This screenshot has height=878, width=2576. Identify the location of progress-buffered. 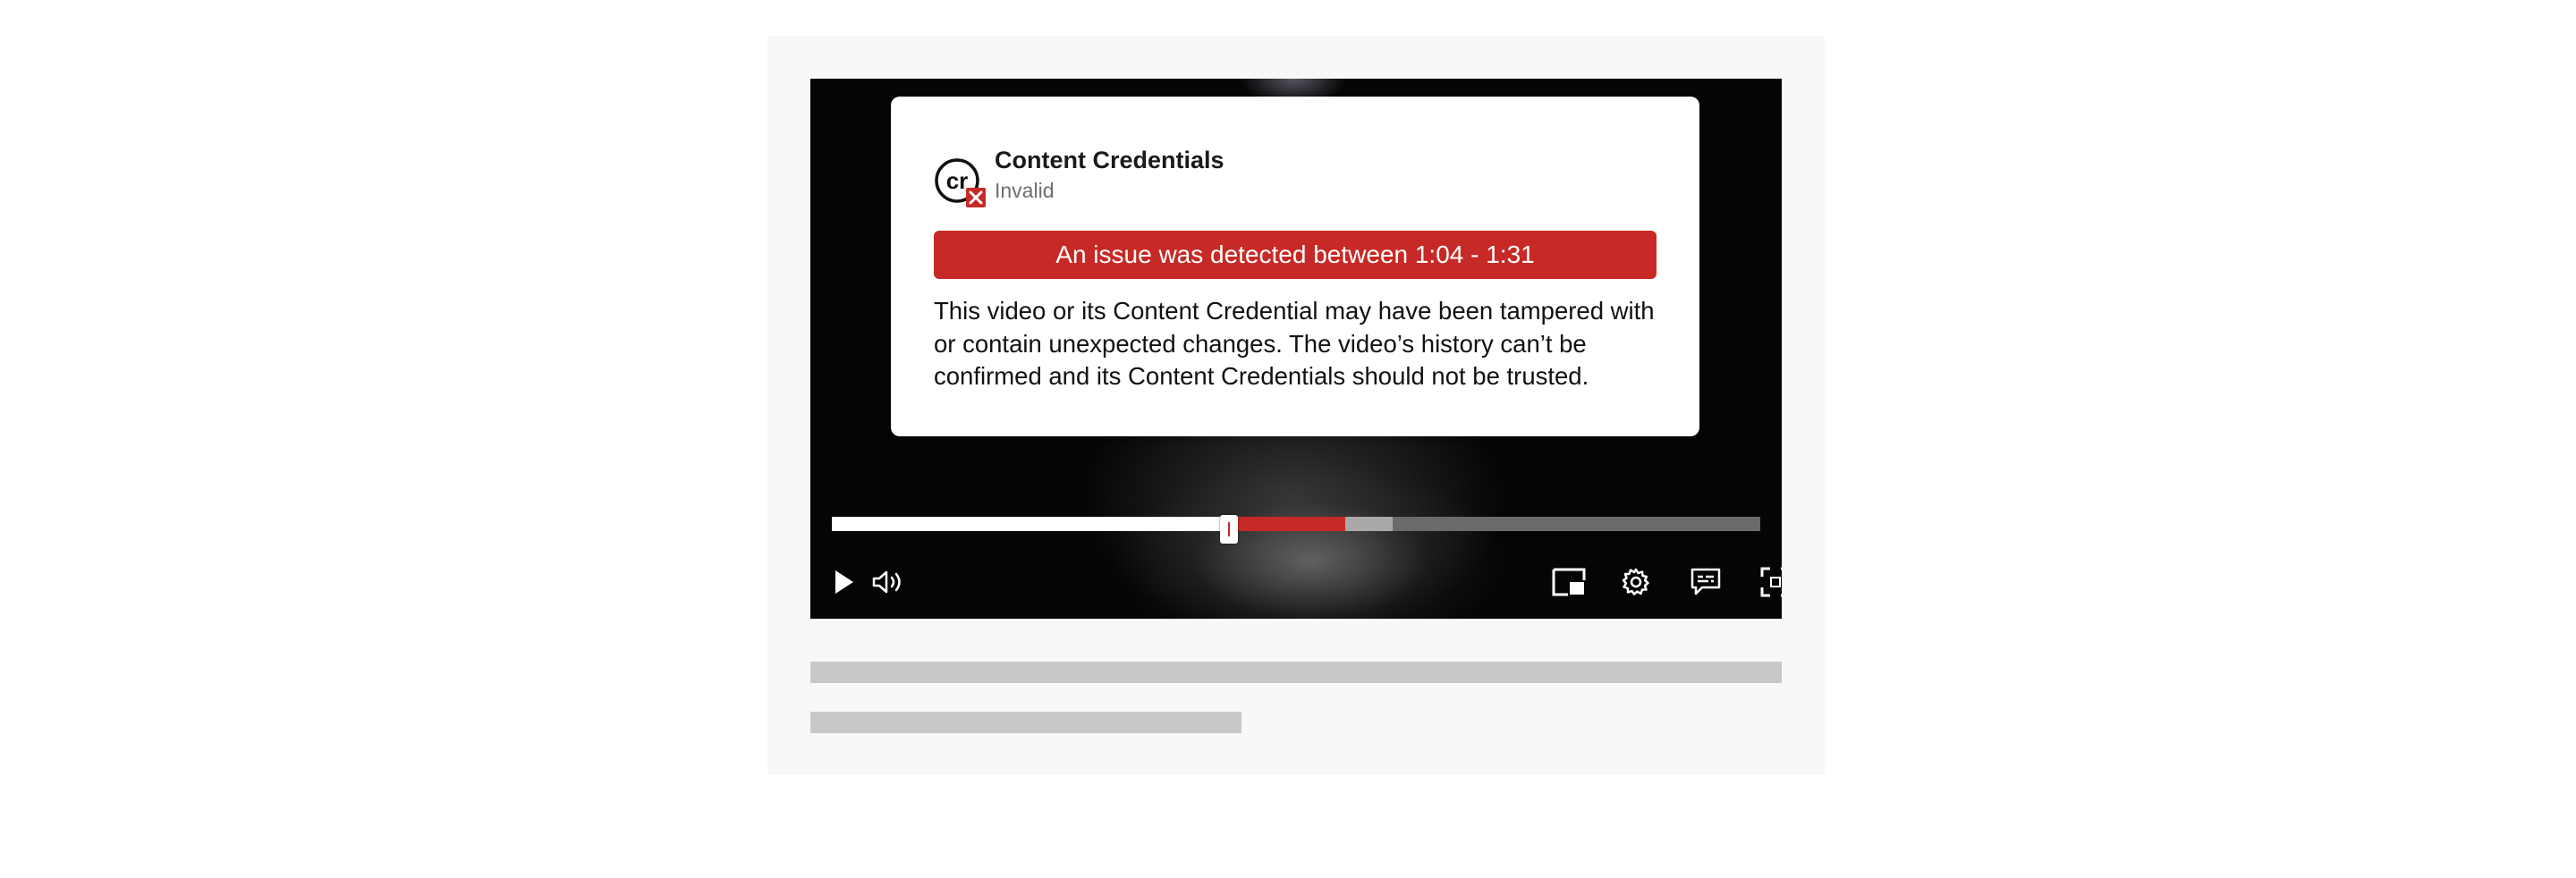
(1369, 524).